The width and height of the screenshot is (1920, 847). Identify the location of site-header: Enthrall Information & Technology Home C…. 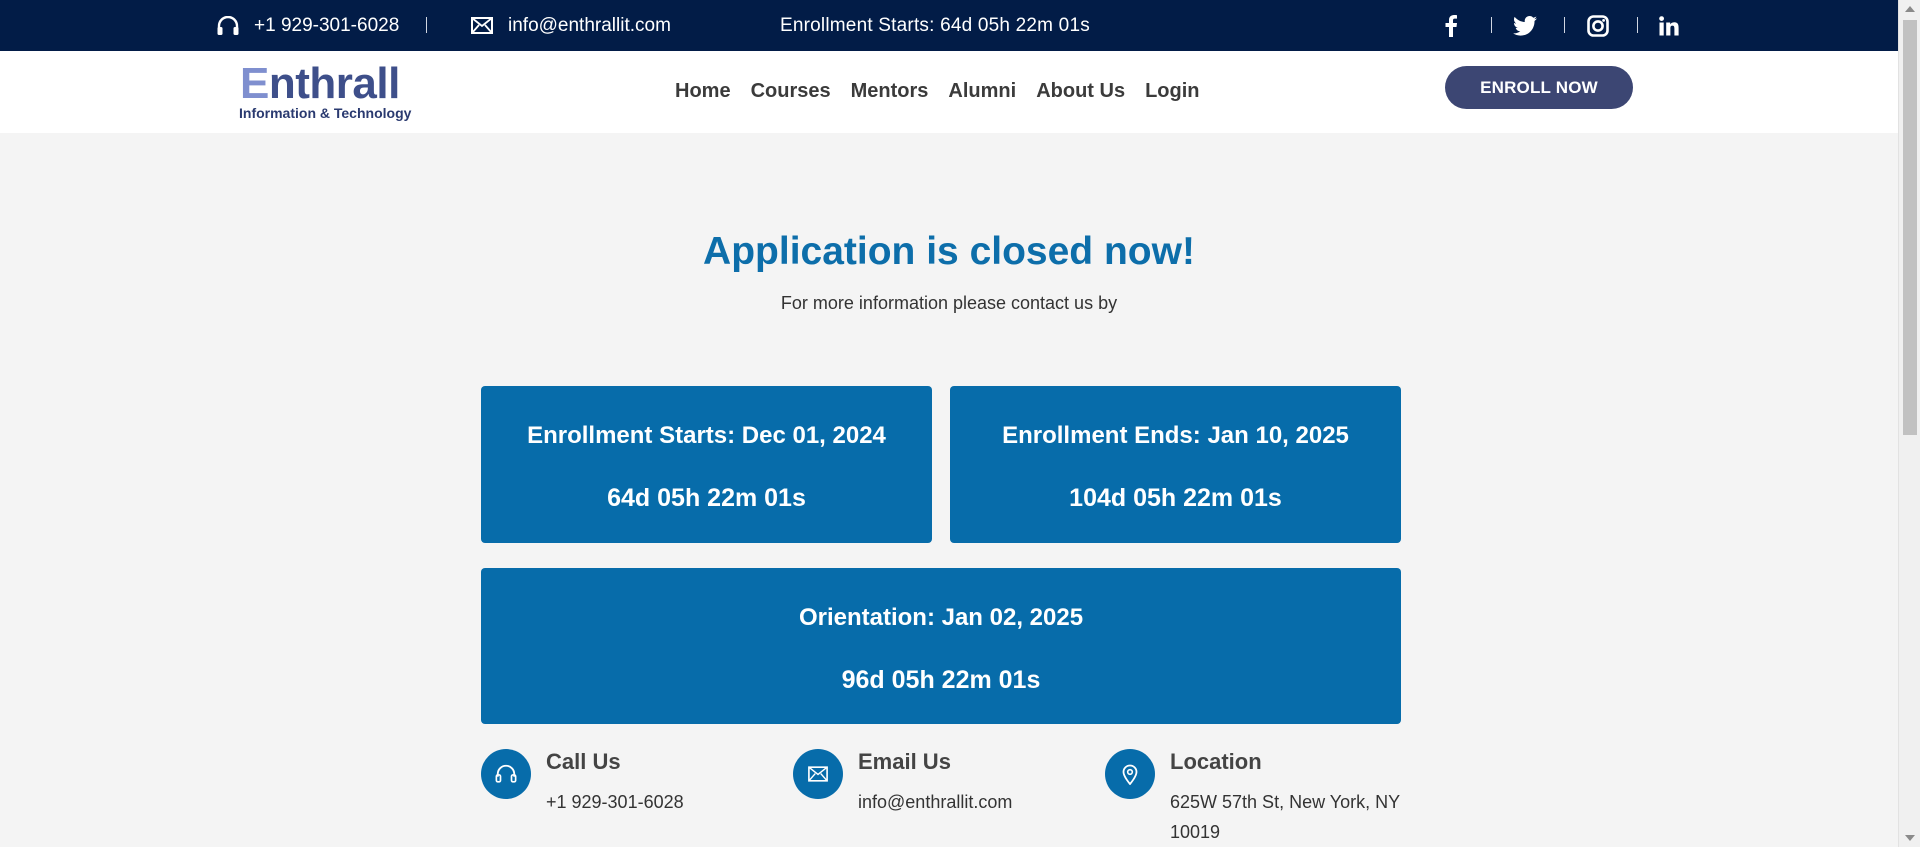
(949, 92).